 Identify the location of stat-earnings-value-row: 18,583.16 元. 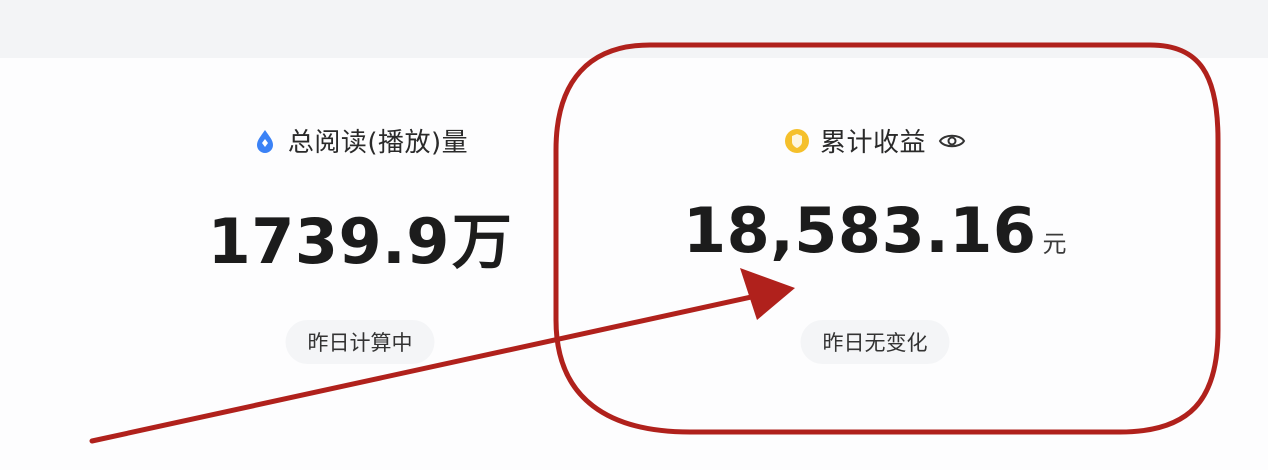
(875, 230).